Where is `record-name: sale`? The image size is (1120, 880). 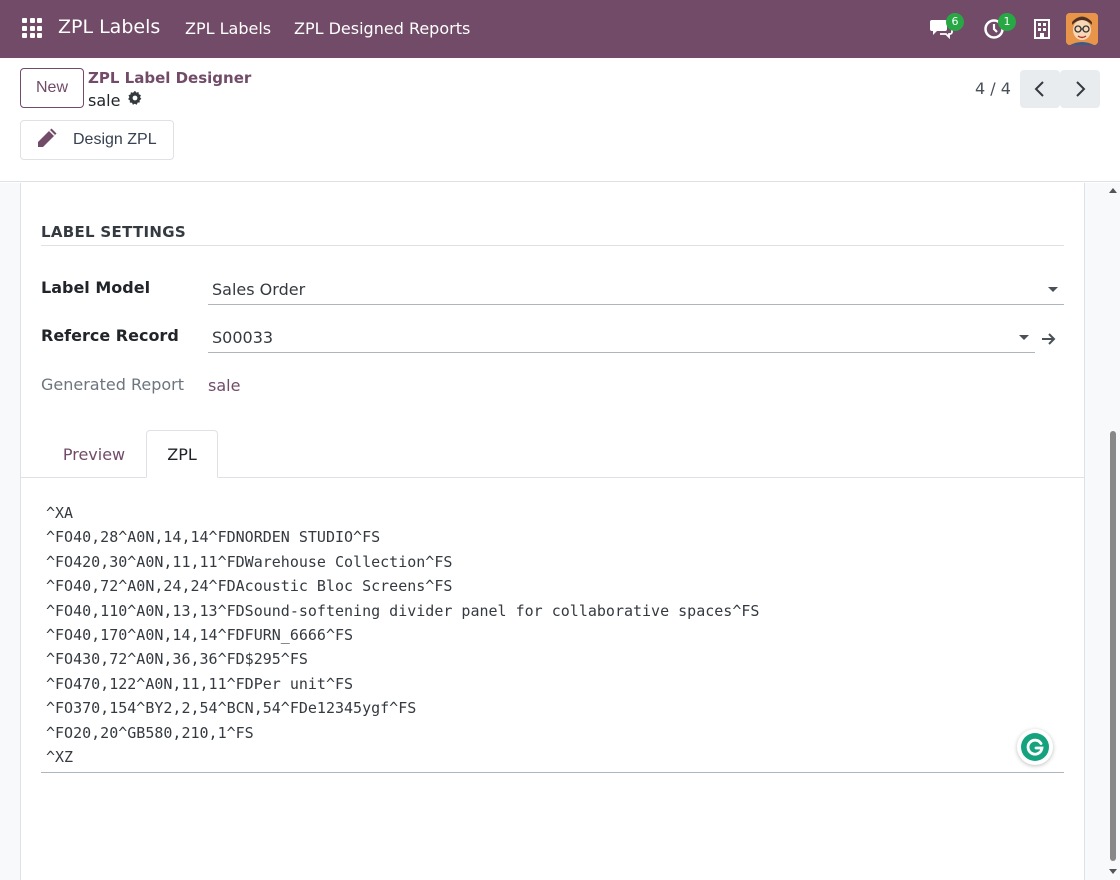
record-name: sale is located at coordinates (104, 100).